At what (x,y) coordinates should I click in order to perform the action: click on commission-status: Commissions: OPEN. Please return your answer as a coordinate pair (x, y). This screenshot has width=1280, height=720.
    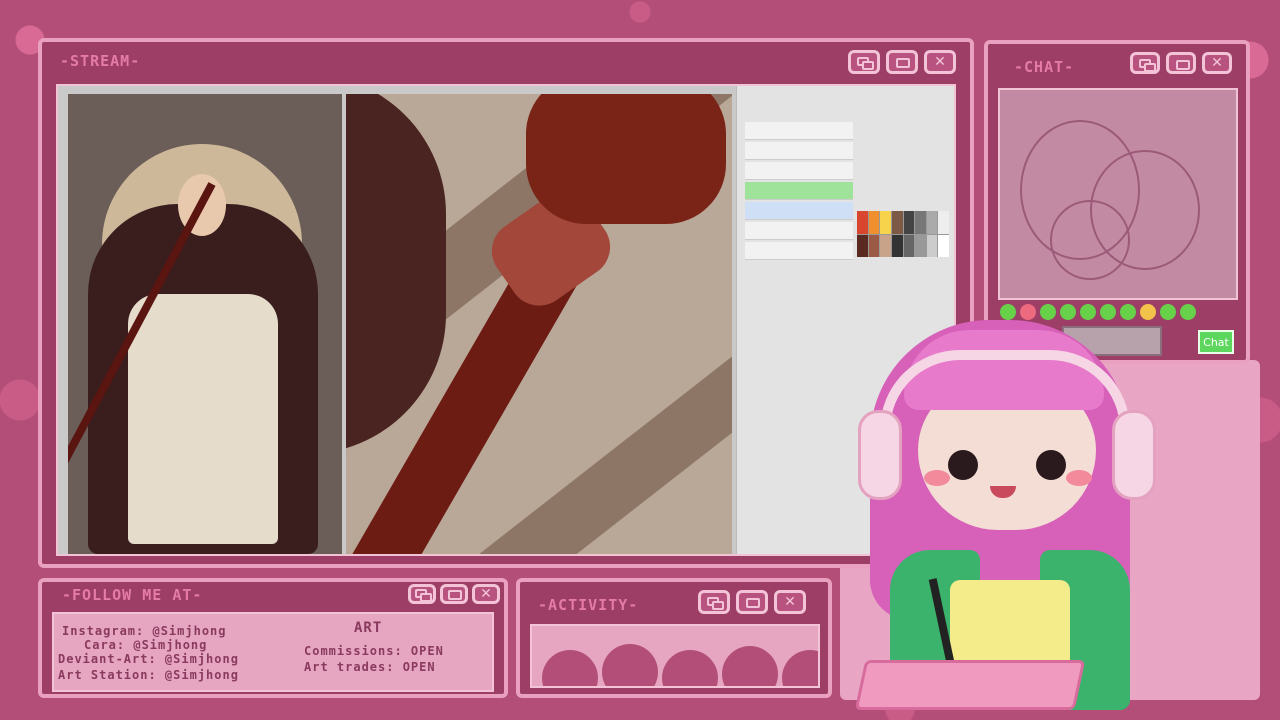
    Looking at the image, I should click on (374, 651).